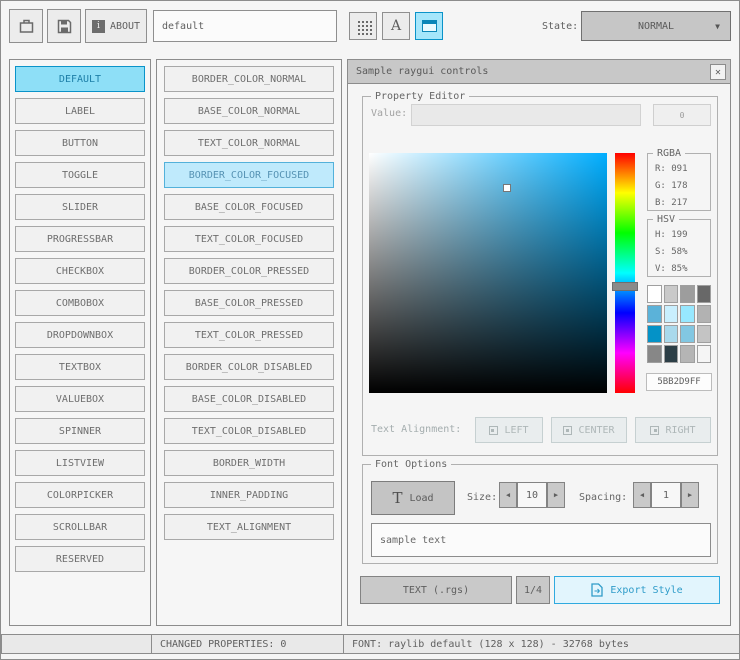 The height and width of the screenshot is (660, 740). Describe the element at coordinates (80, 335) in the screenshot. I see `control-item-dropdownbox: DROPDOWNBOX` at that location.